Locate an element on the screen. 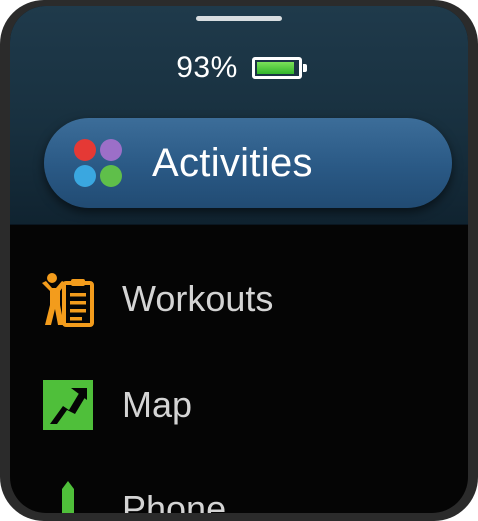  activities-button: Activities is located at coordinates (248, 163).